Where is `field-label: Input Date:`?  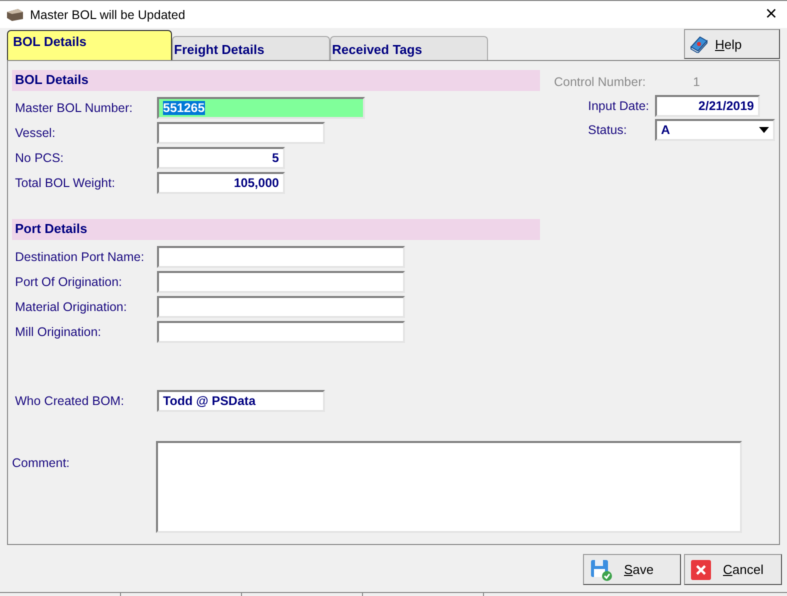 field-label: Input Date: is located at coordinates (619, 106).